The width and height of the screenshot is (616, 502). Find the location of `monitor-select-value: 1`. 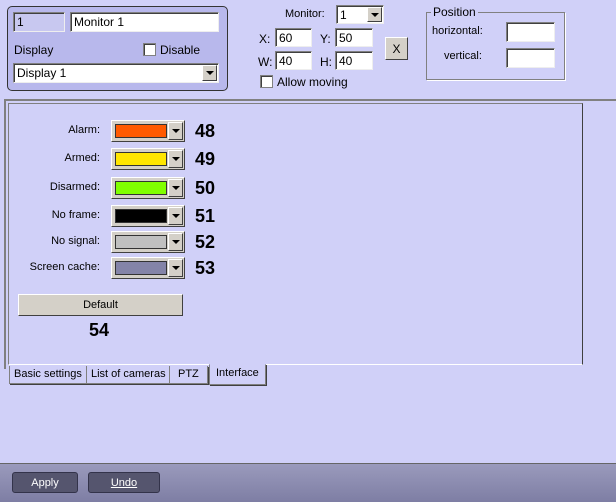

monitor-select-value: 1 is located at coordinates (343, 15).